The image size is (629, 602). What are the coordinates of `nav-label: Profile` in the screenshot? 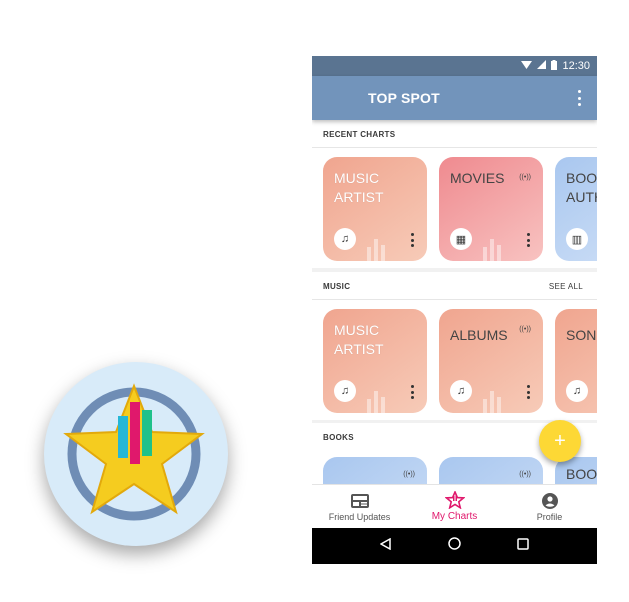 It's located at (549, 516).